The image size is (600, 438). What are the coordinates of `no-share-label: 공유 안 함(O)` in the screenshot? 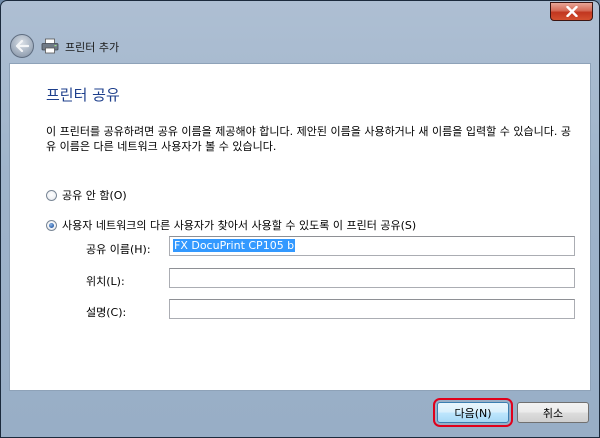 It's located at (94, 195).